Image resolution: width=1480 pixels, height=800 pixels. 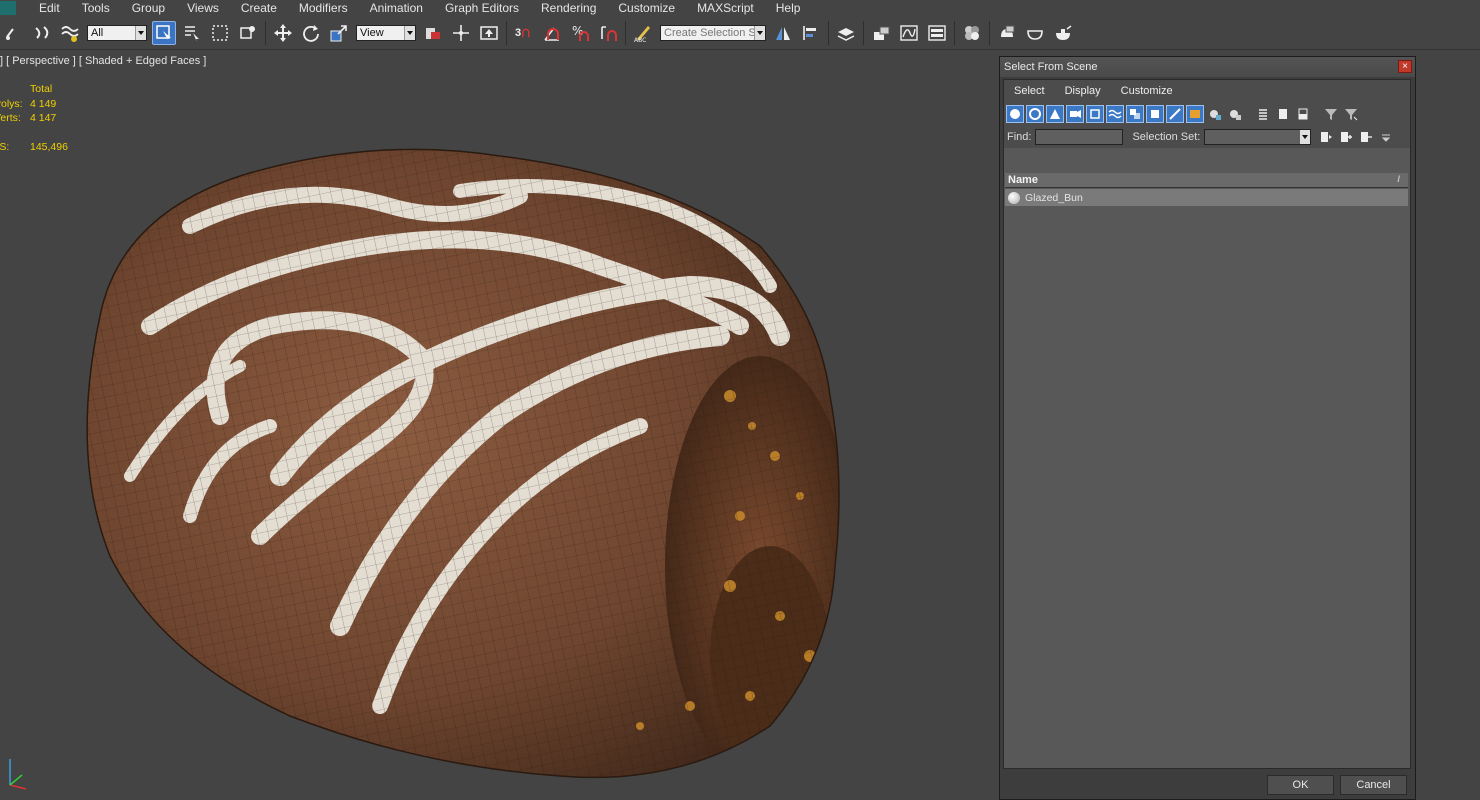 I want to click on window-crossing-icon, so click(x=248, y=33).